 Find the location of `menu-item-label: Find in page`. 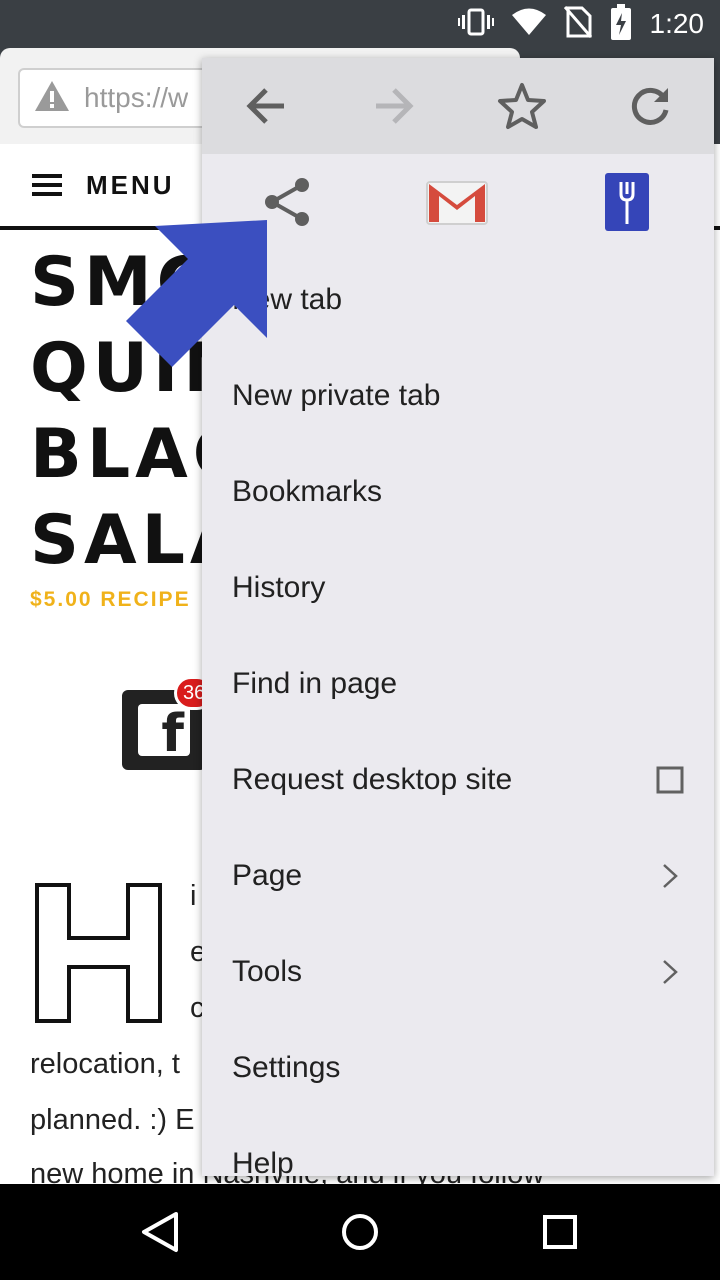

menu-item-label: Find in page is located at coordinates (315, 683).